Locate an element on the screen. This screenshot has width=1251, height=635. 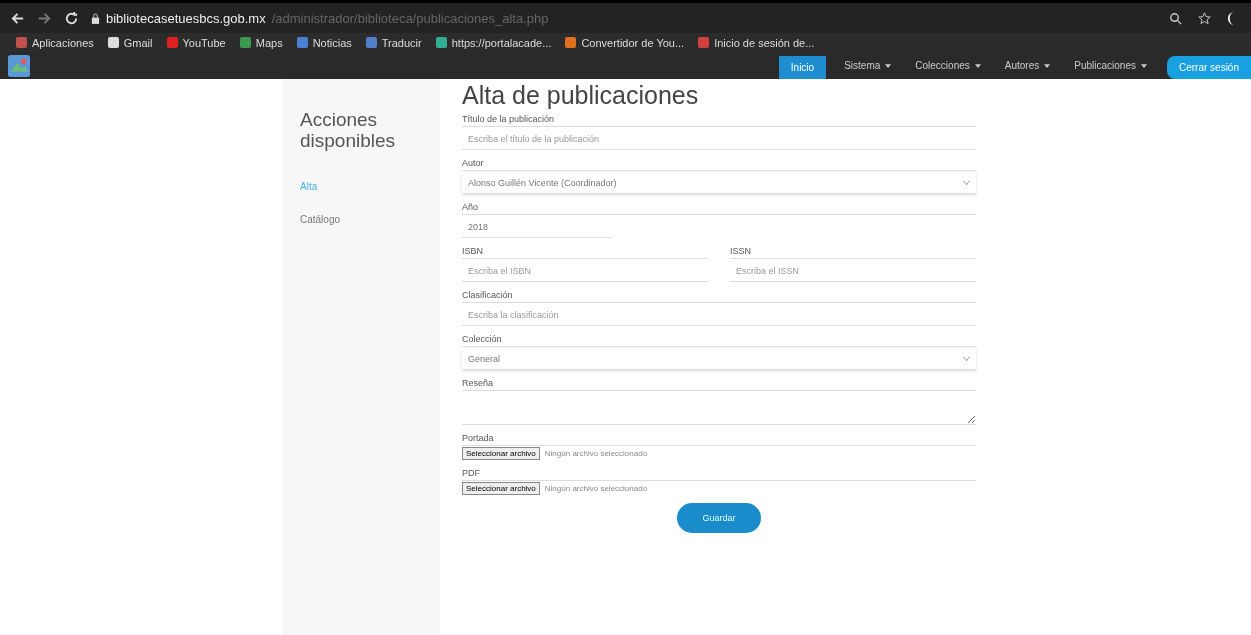
save-button: Guardar is located at coordinates (719, 518).